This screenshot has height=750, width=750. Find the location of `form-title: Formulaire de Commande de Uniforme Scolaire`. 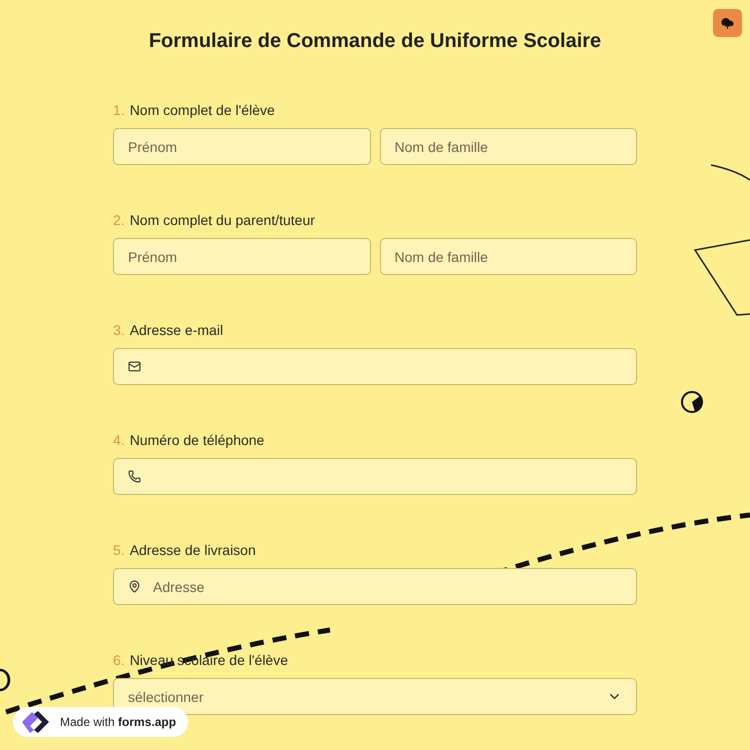

form-title: Formulaire de Commande de Uniforme Scolaire is located at coordinates (375, 41).